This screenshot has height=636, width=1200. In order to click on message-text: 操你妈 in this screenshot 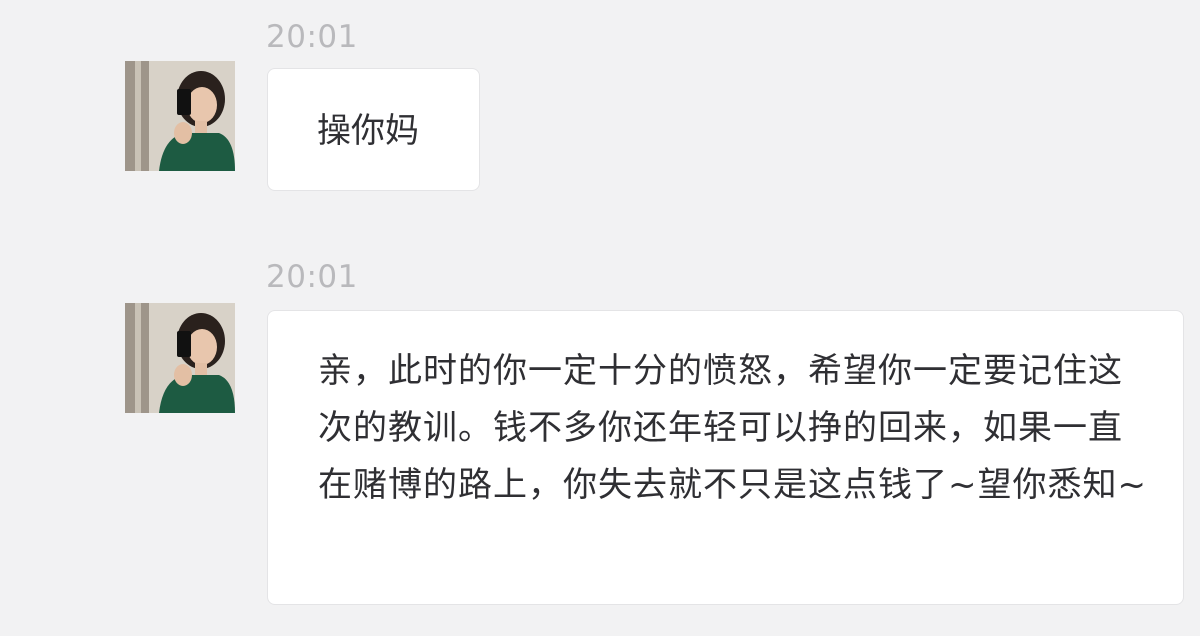, I will do `click(368, 131)`.